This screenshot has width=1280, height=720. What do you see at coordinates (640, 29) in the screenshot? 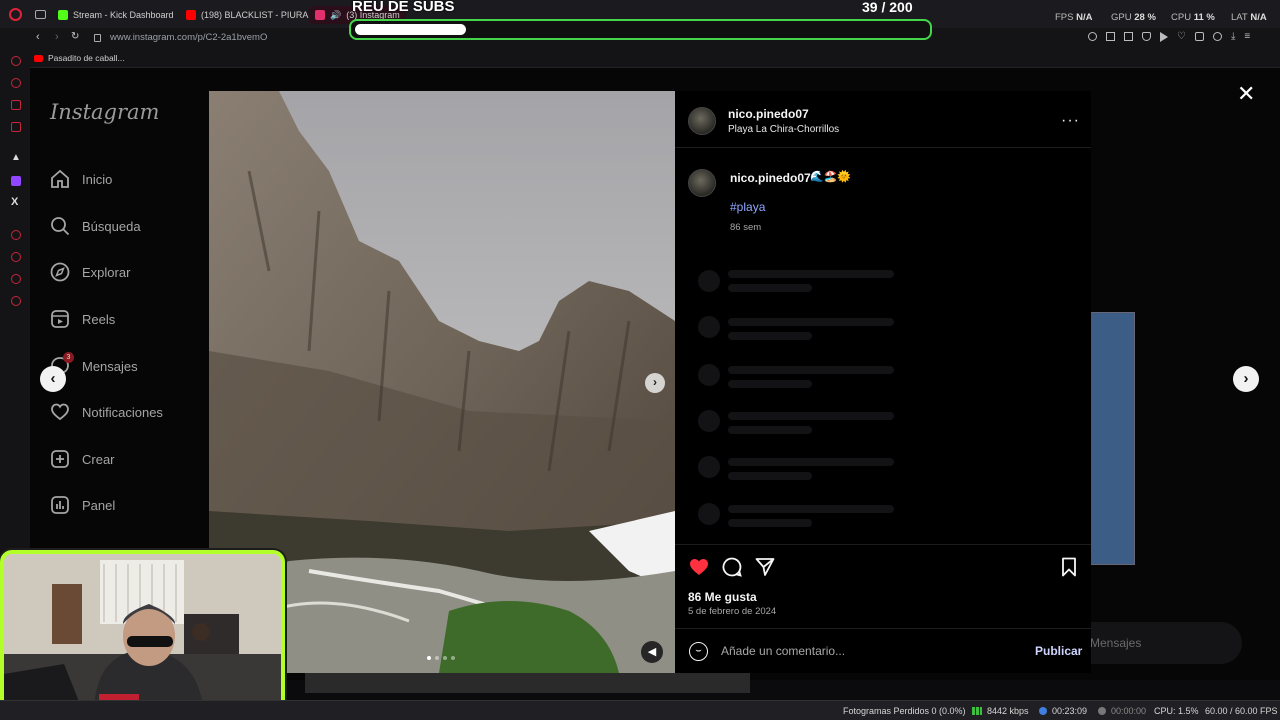
I see `sub-goal-progress-bar` at bounding box center [640, 29].